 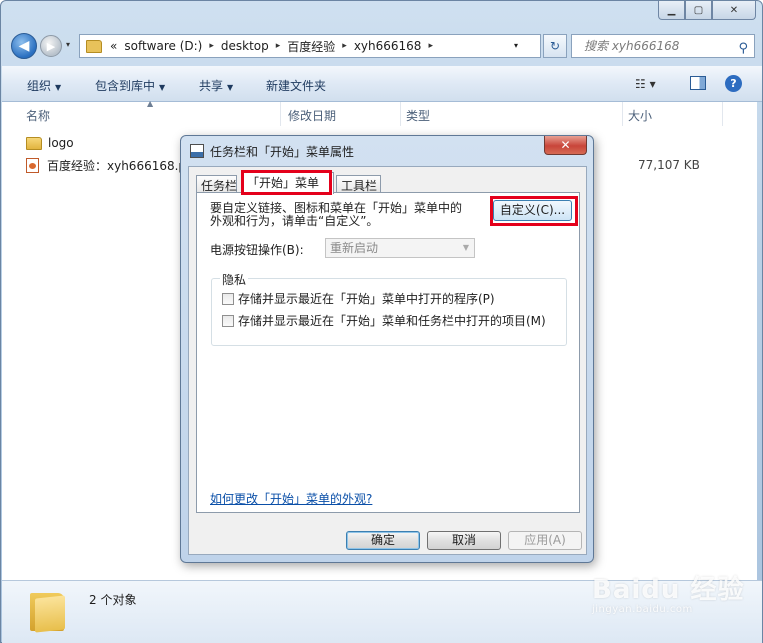 What do you see at coordinates (282, 152) in the screenshot?
I see `dialog-title: 任务栏和「开始」菜单属性` at bounding box center [282, 152].